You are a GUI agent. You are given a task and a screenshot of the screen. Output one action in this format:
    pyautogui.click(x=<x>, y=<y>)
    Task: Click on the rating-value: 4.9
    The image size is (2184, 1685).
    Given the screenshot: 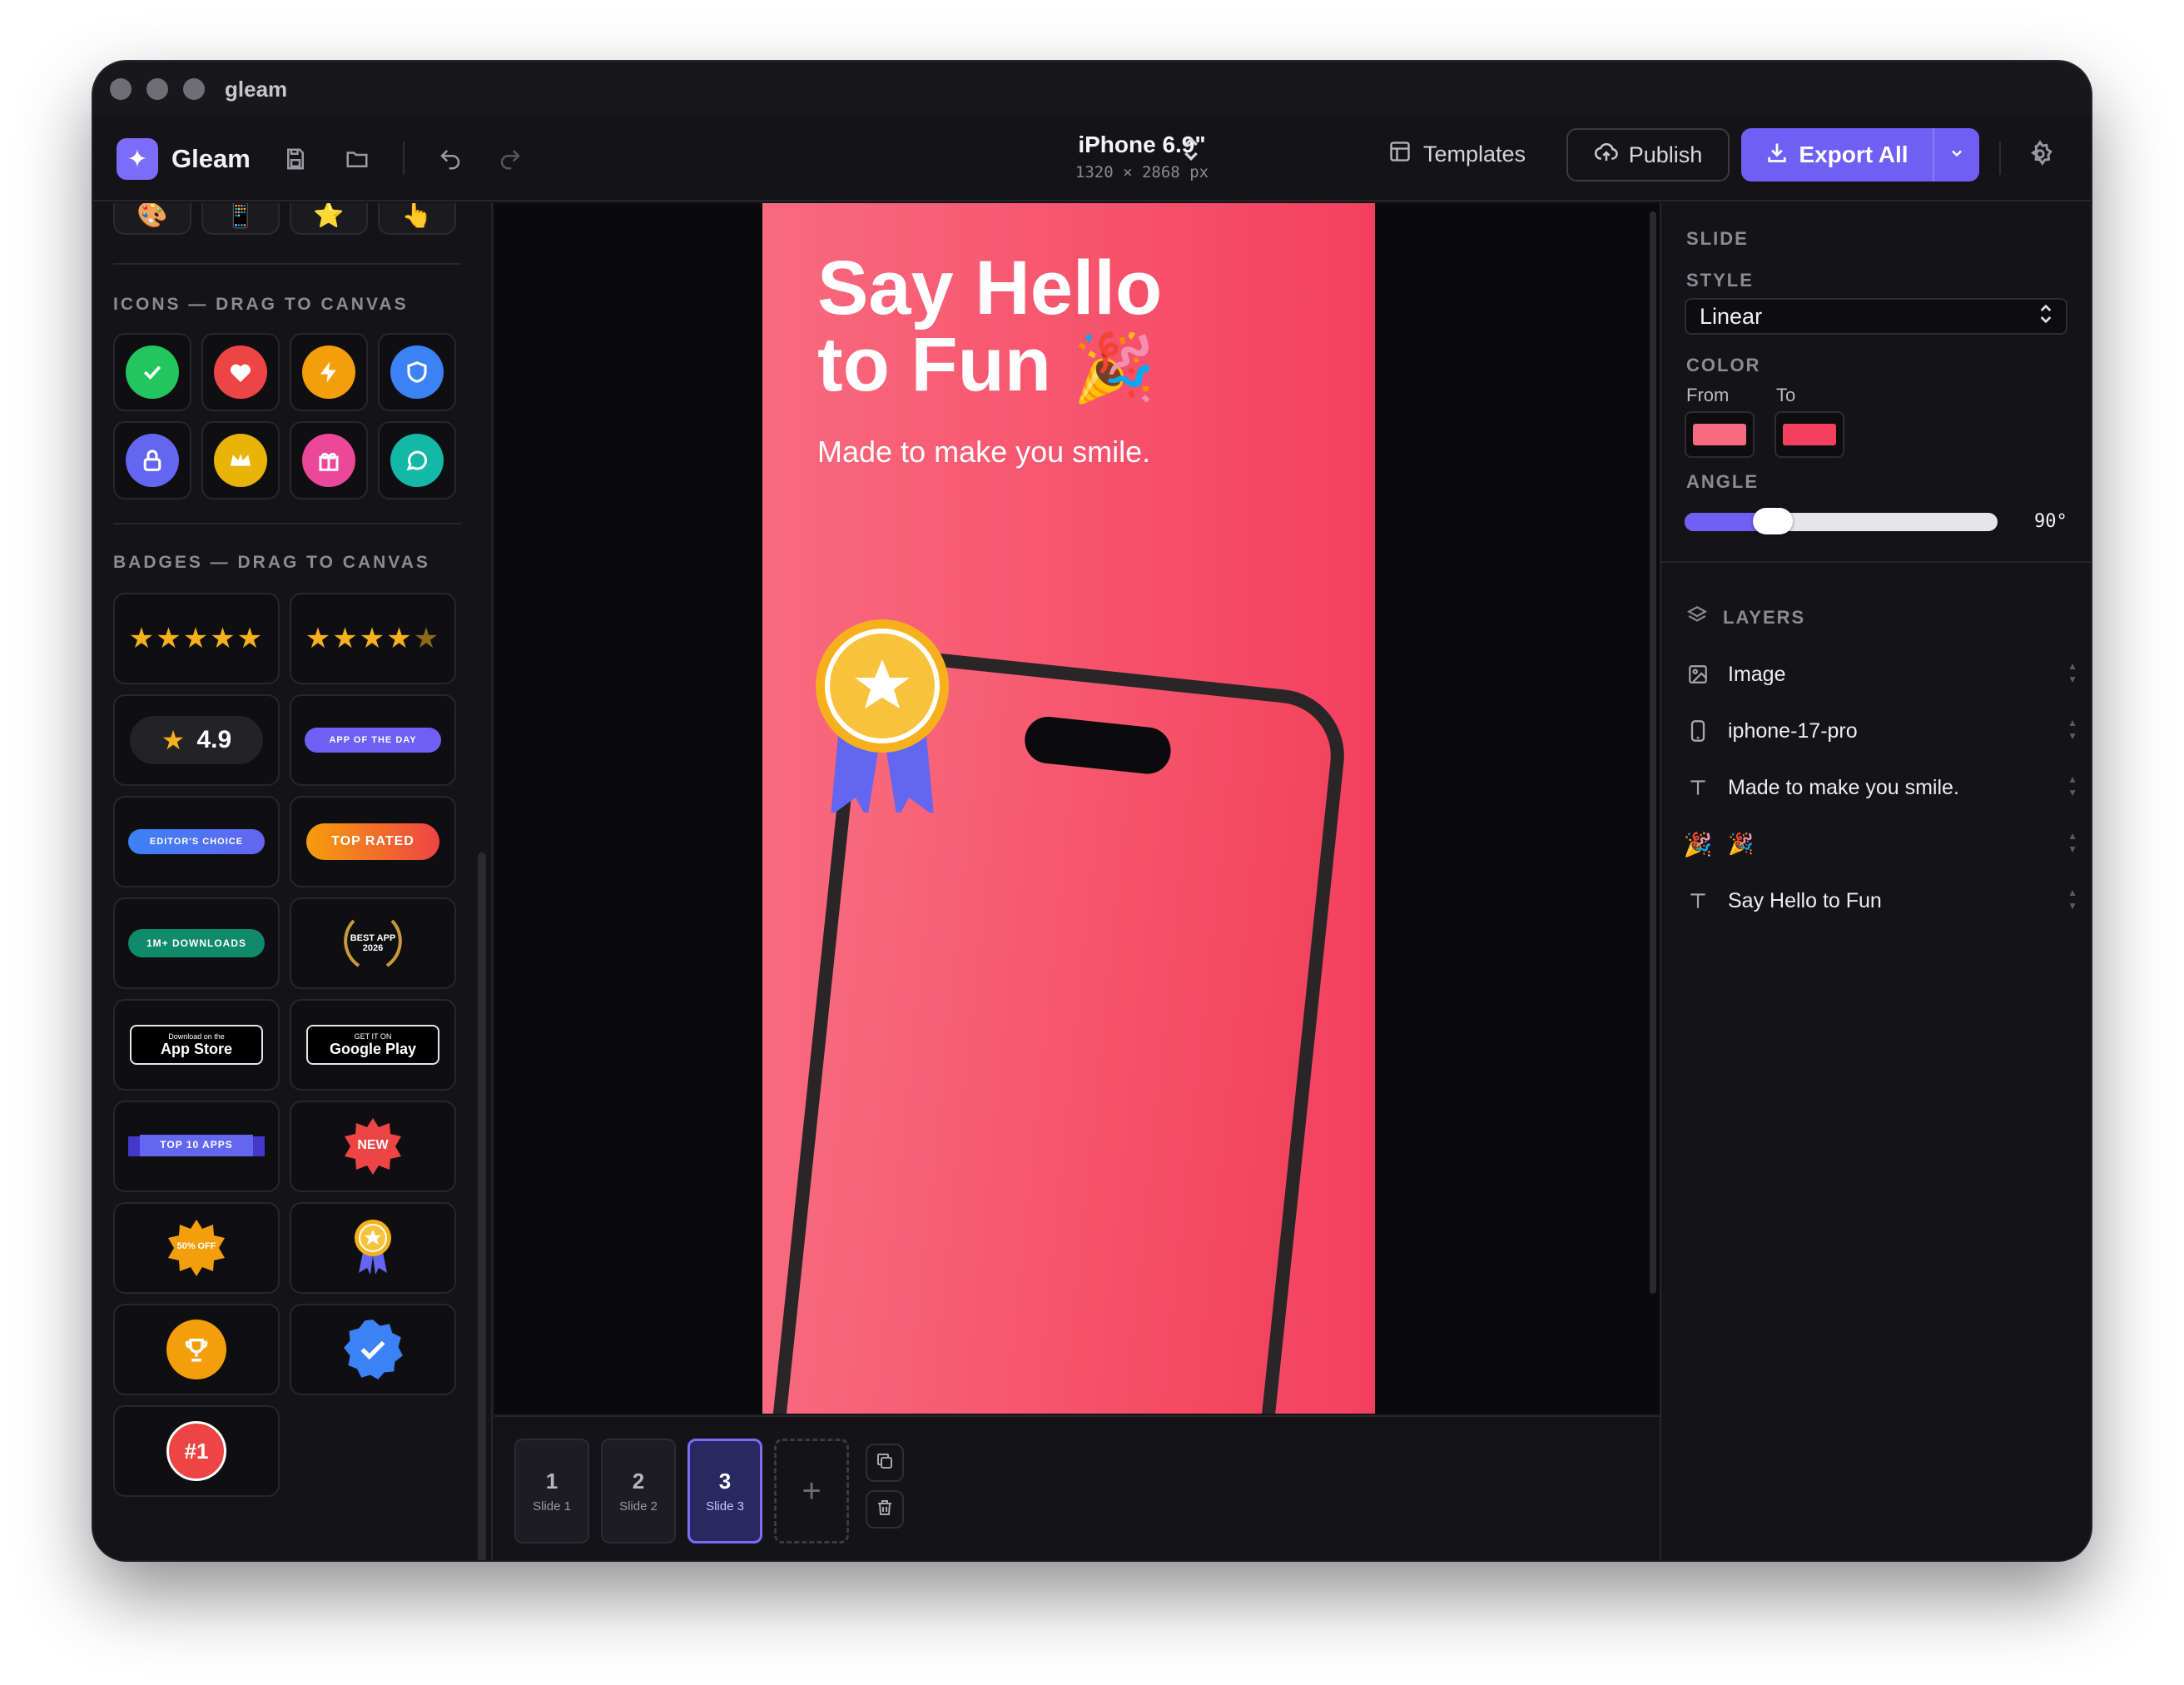 What is the action you would take?
    pyautogui.click(x=214, y=740)
    